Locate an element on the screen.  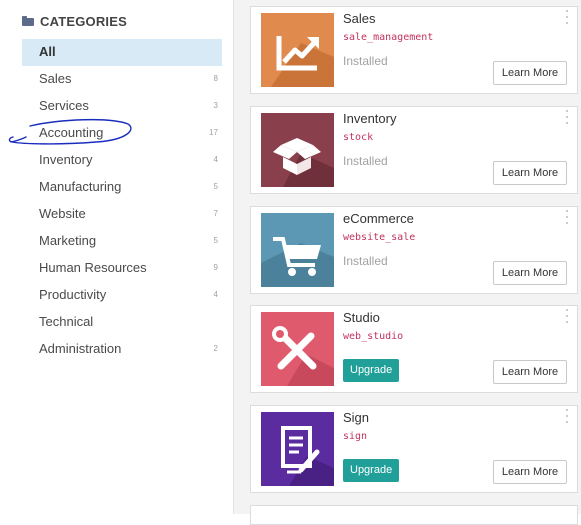
category-label: Marketing is located at coordinates (68, 240).